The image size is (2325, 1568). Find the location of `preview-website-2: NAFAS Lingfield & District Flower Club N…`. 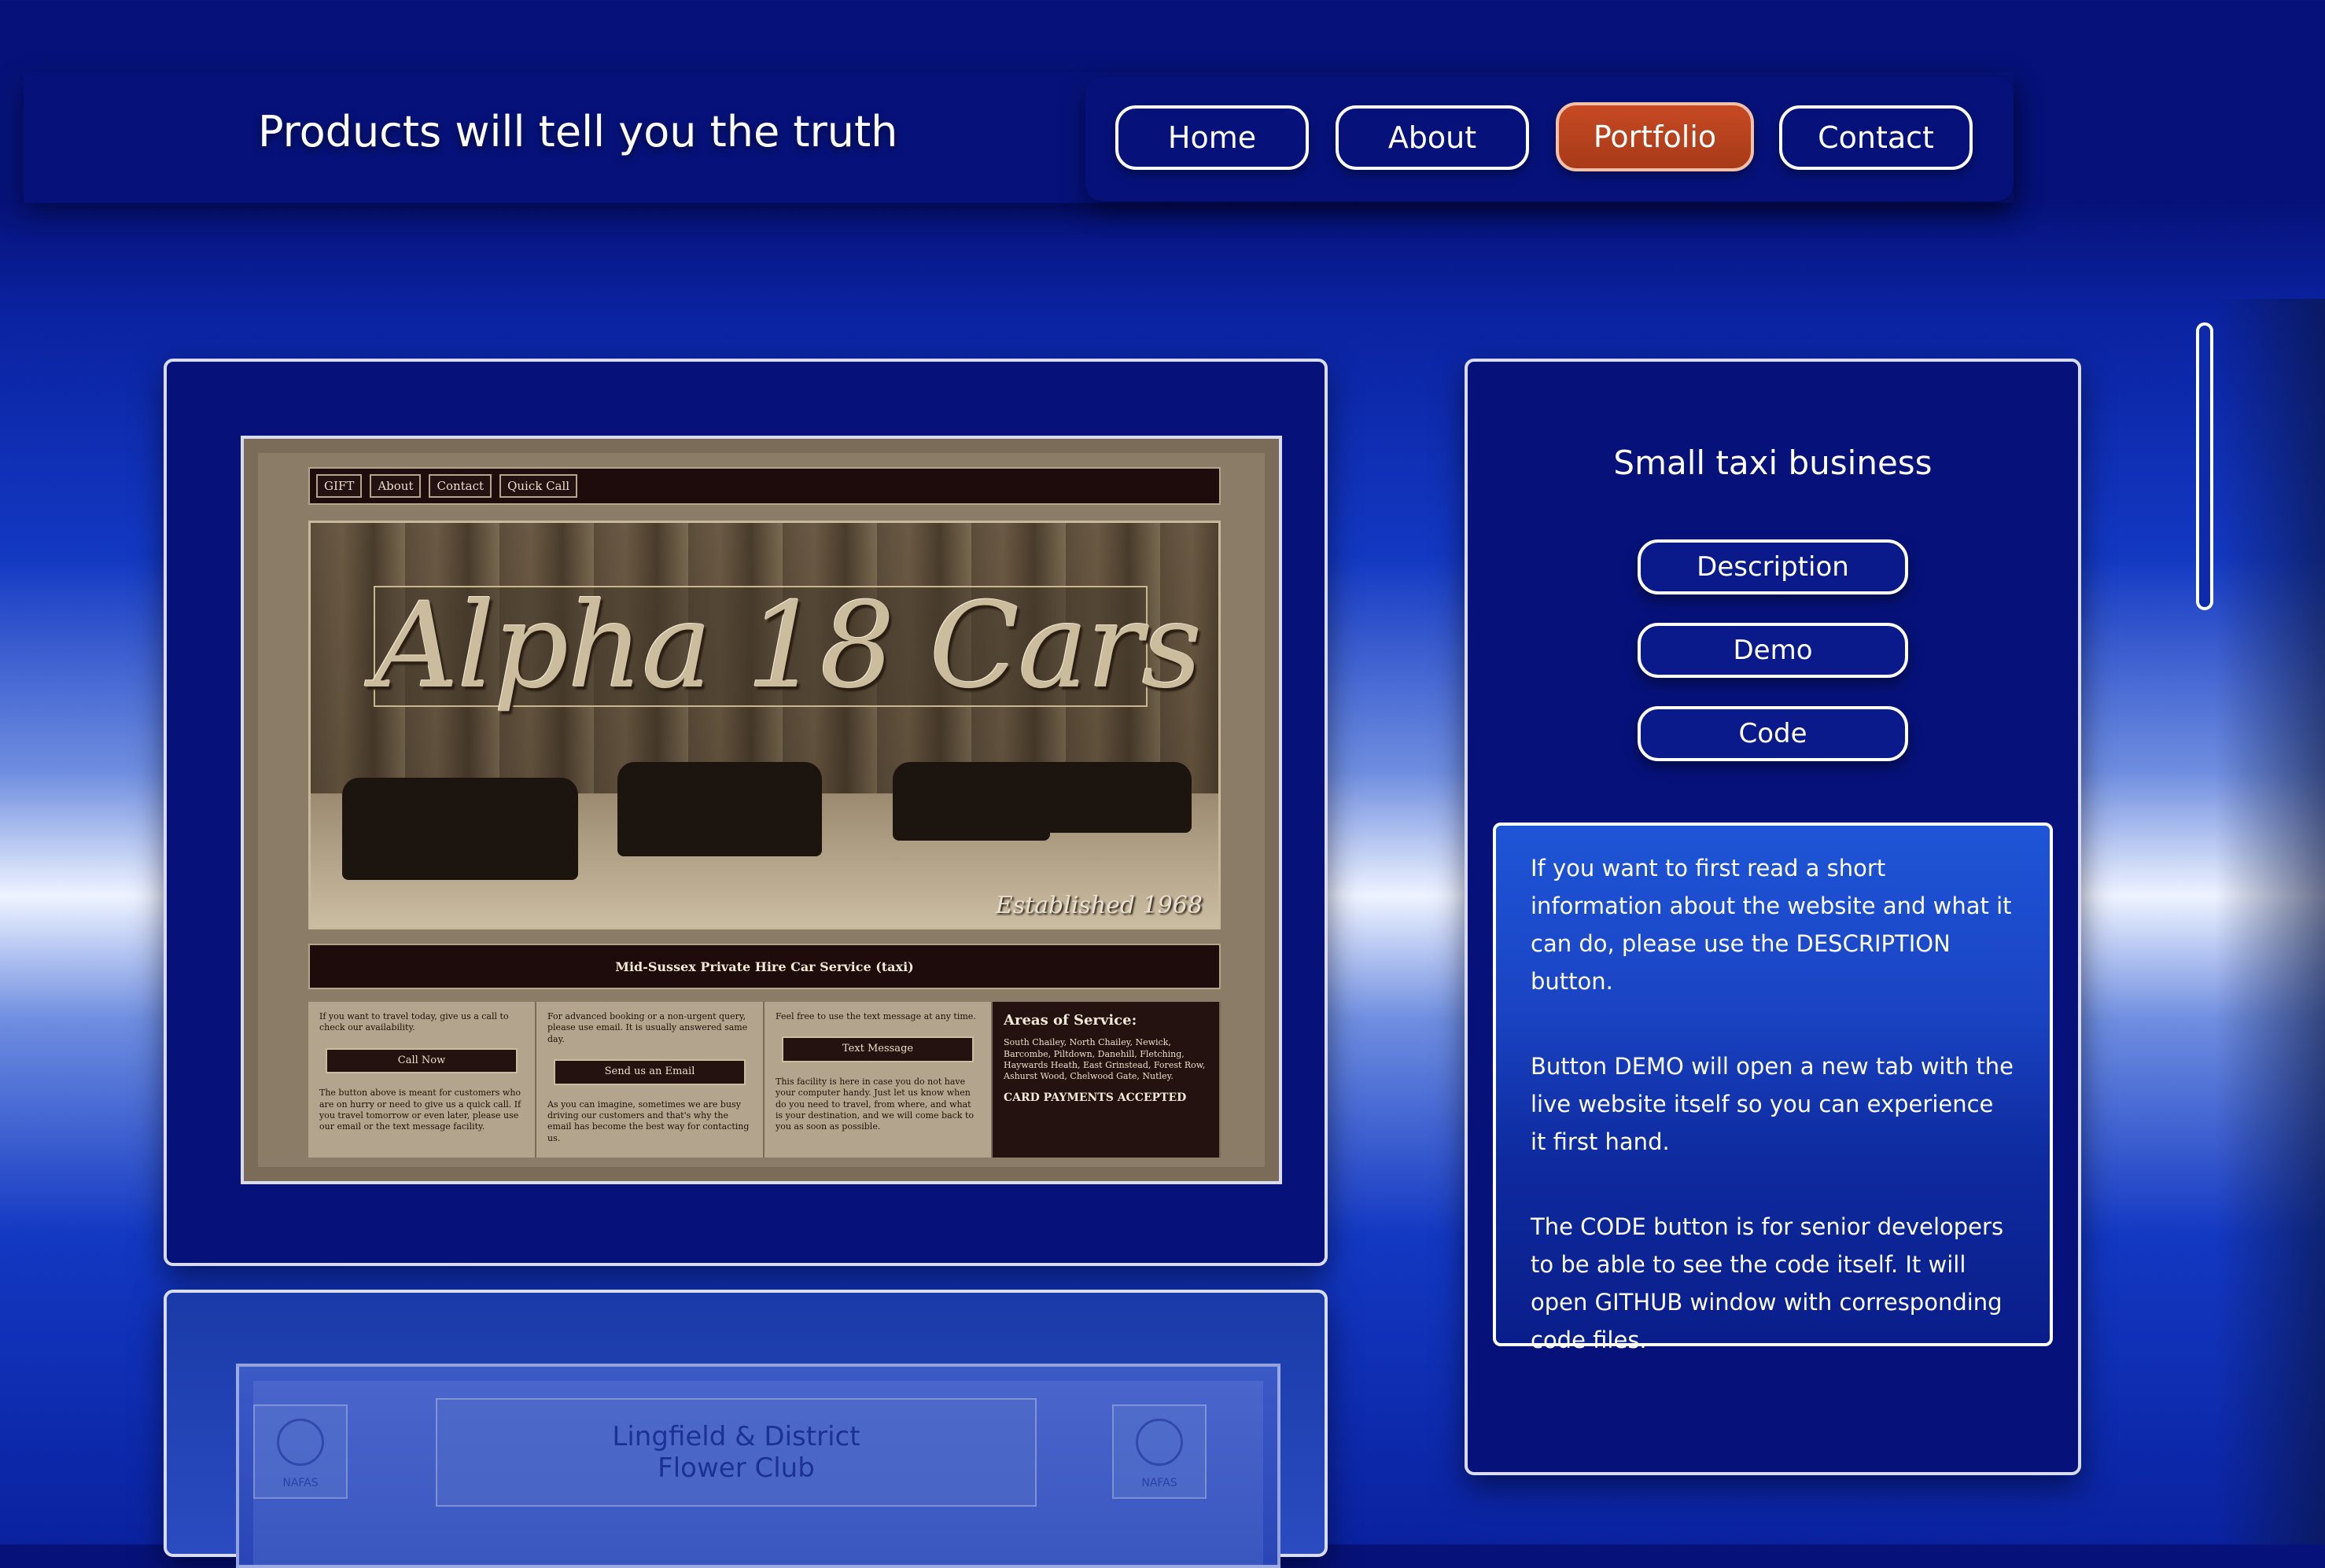

preview-website-2: NAFAS Lingfield & District Flower Club N… is located at coordinates (758, 1473).